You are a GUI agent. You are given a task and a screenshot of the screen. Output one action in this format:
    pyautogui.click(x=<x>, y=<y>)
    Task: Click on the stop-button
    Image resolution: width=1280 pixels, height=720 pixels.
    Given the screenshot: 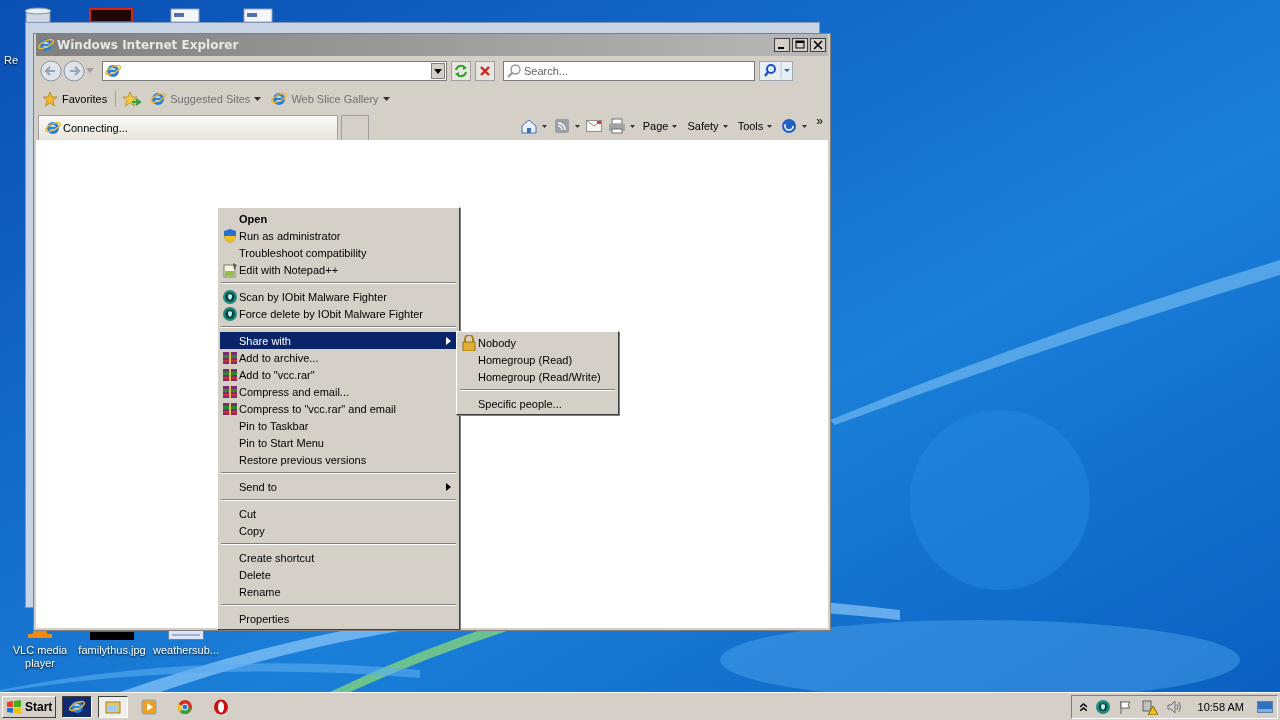 What is the action you would take?
    pyautogui.click(x=485, y=71)
    